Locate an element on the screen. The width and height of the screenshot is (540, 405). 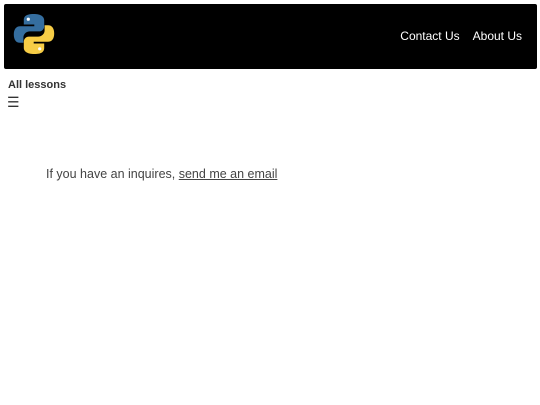
header-nav: Contact Us About Us is located at coordinates (461, 36).